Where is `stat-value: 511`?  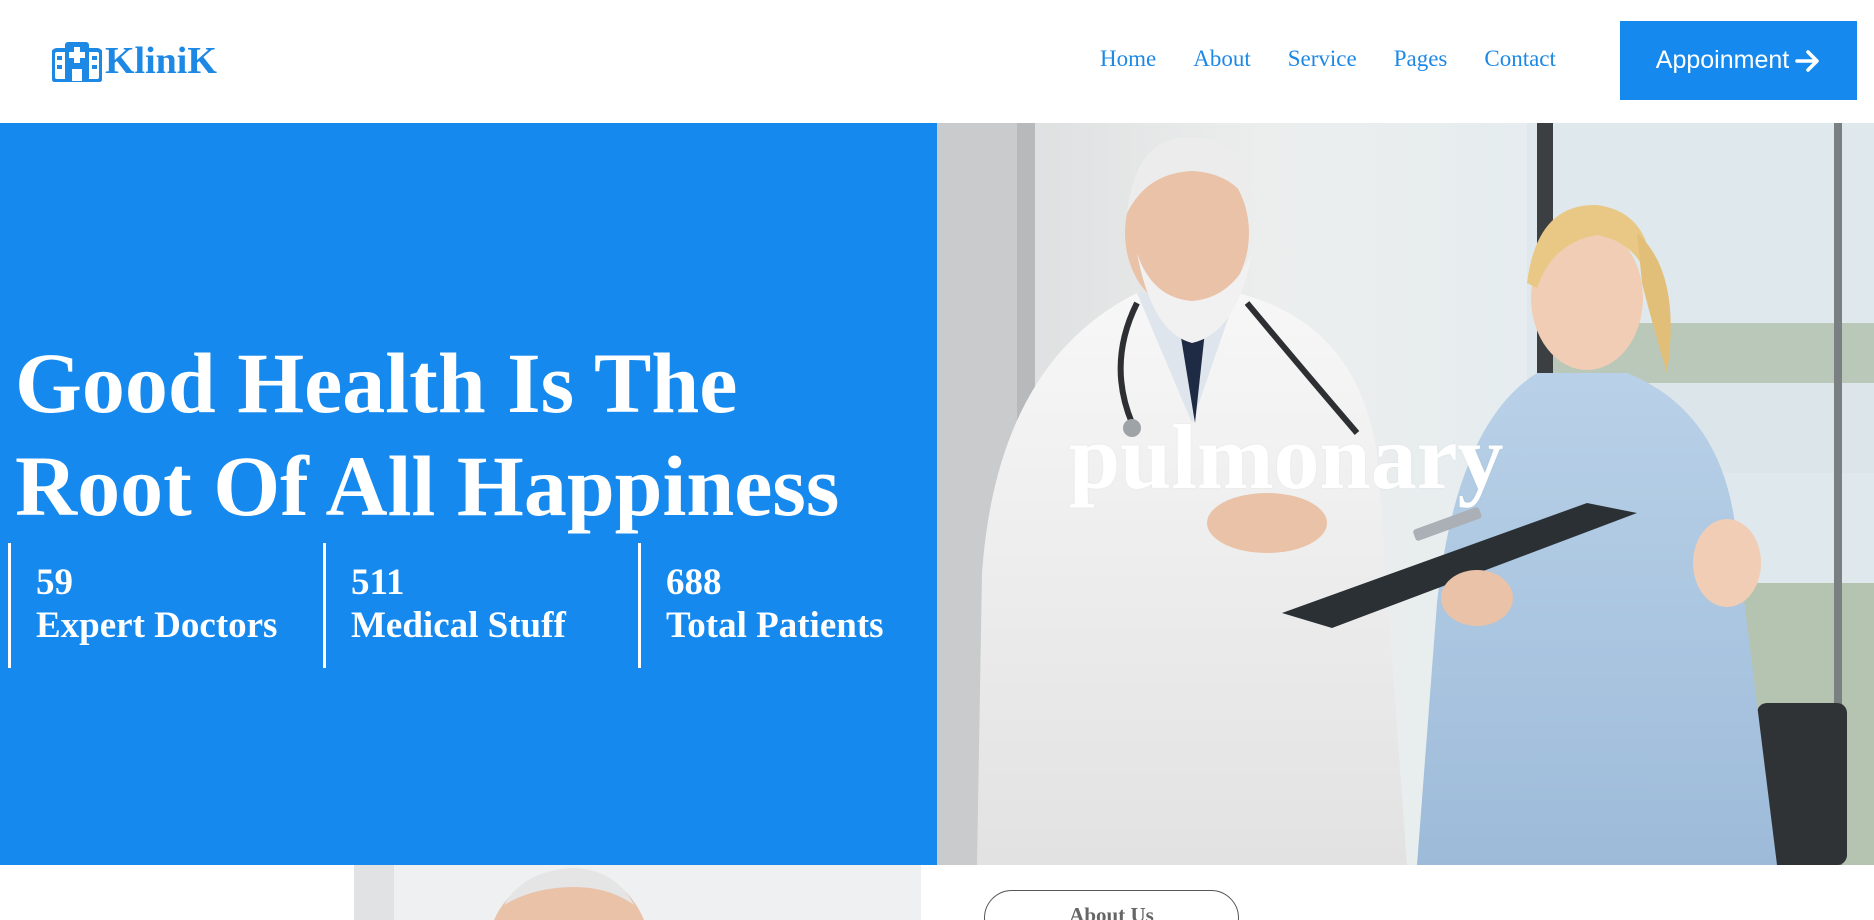 stat-value: 511 is located at coordinates (378, 582).